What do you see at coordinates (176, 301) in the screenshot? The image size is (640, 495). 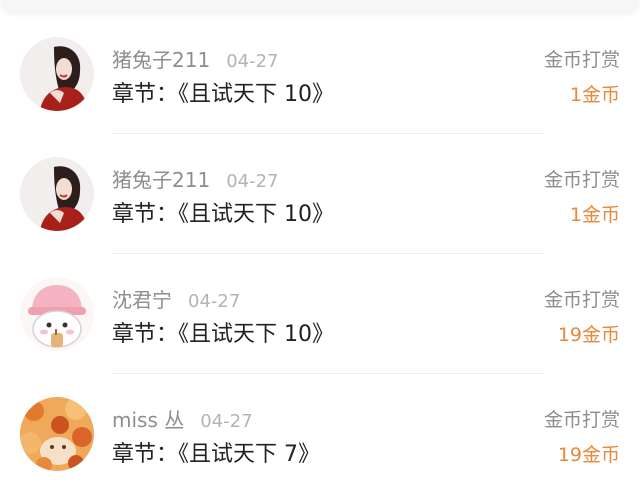 I see `username-row: 沈君宁 04-27` at bounding box center [176, 301].